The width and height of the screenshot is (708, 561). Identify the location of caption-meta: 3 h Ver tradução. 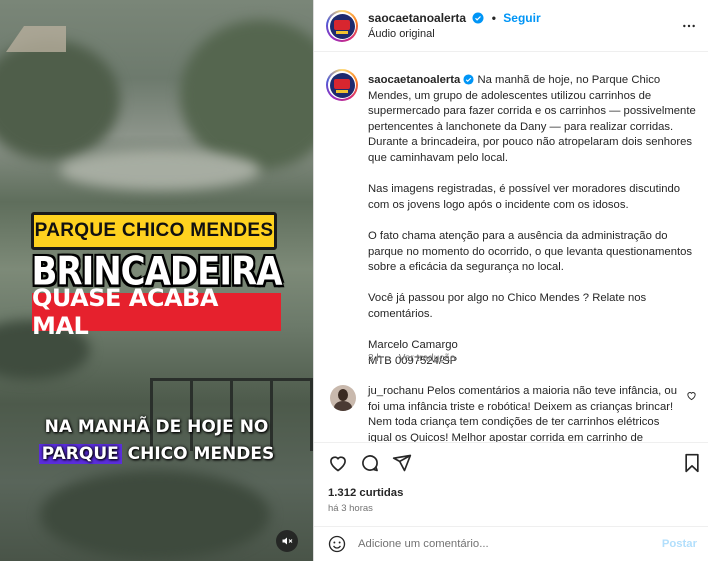
(411, 358).